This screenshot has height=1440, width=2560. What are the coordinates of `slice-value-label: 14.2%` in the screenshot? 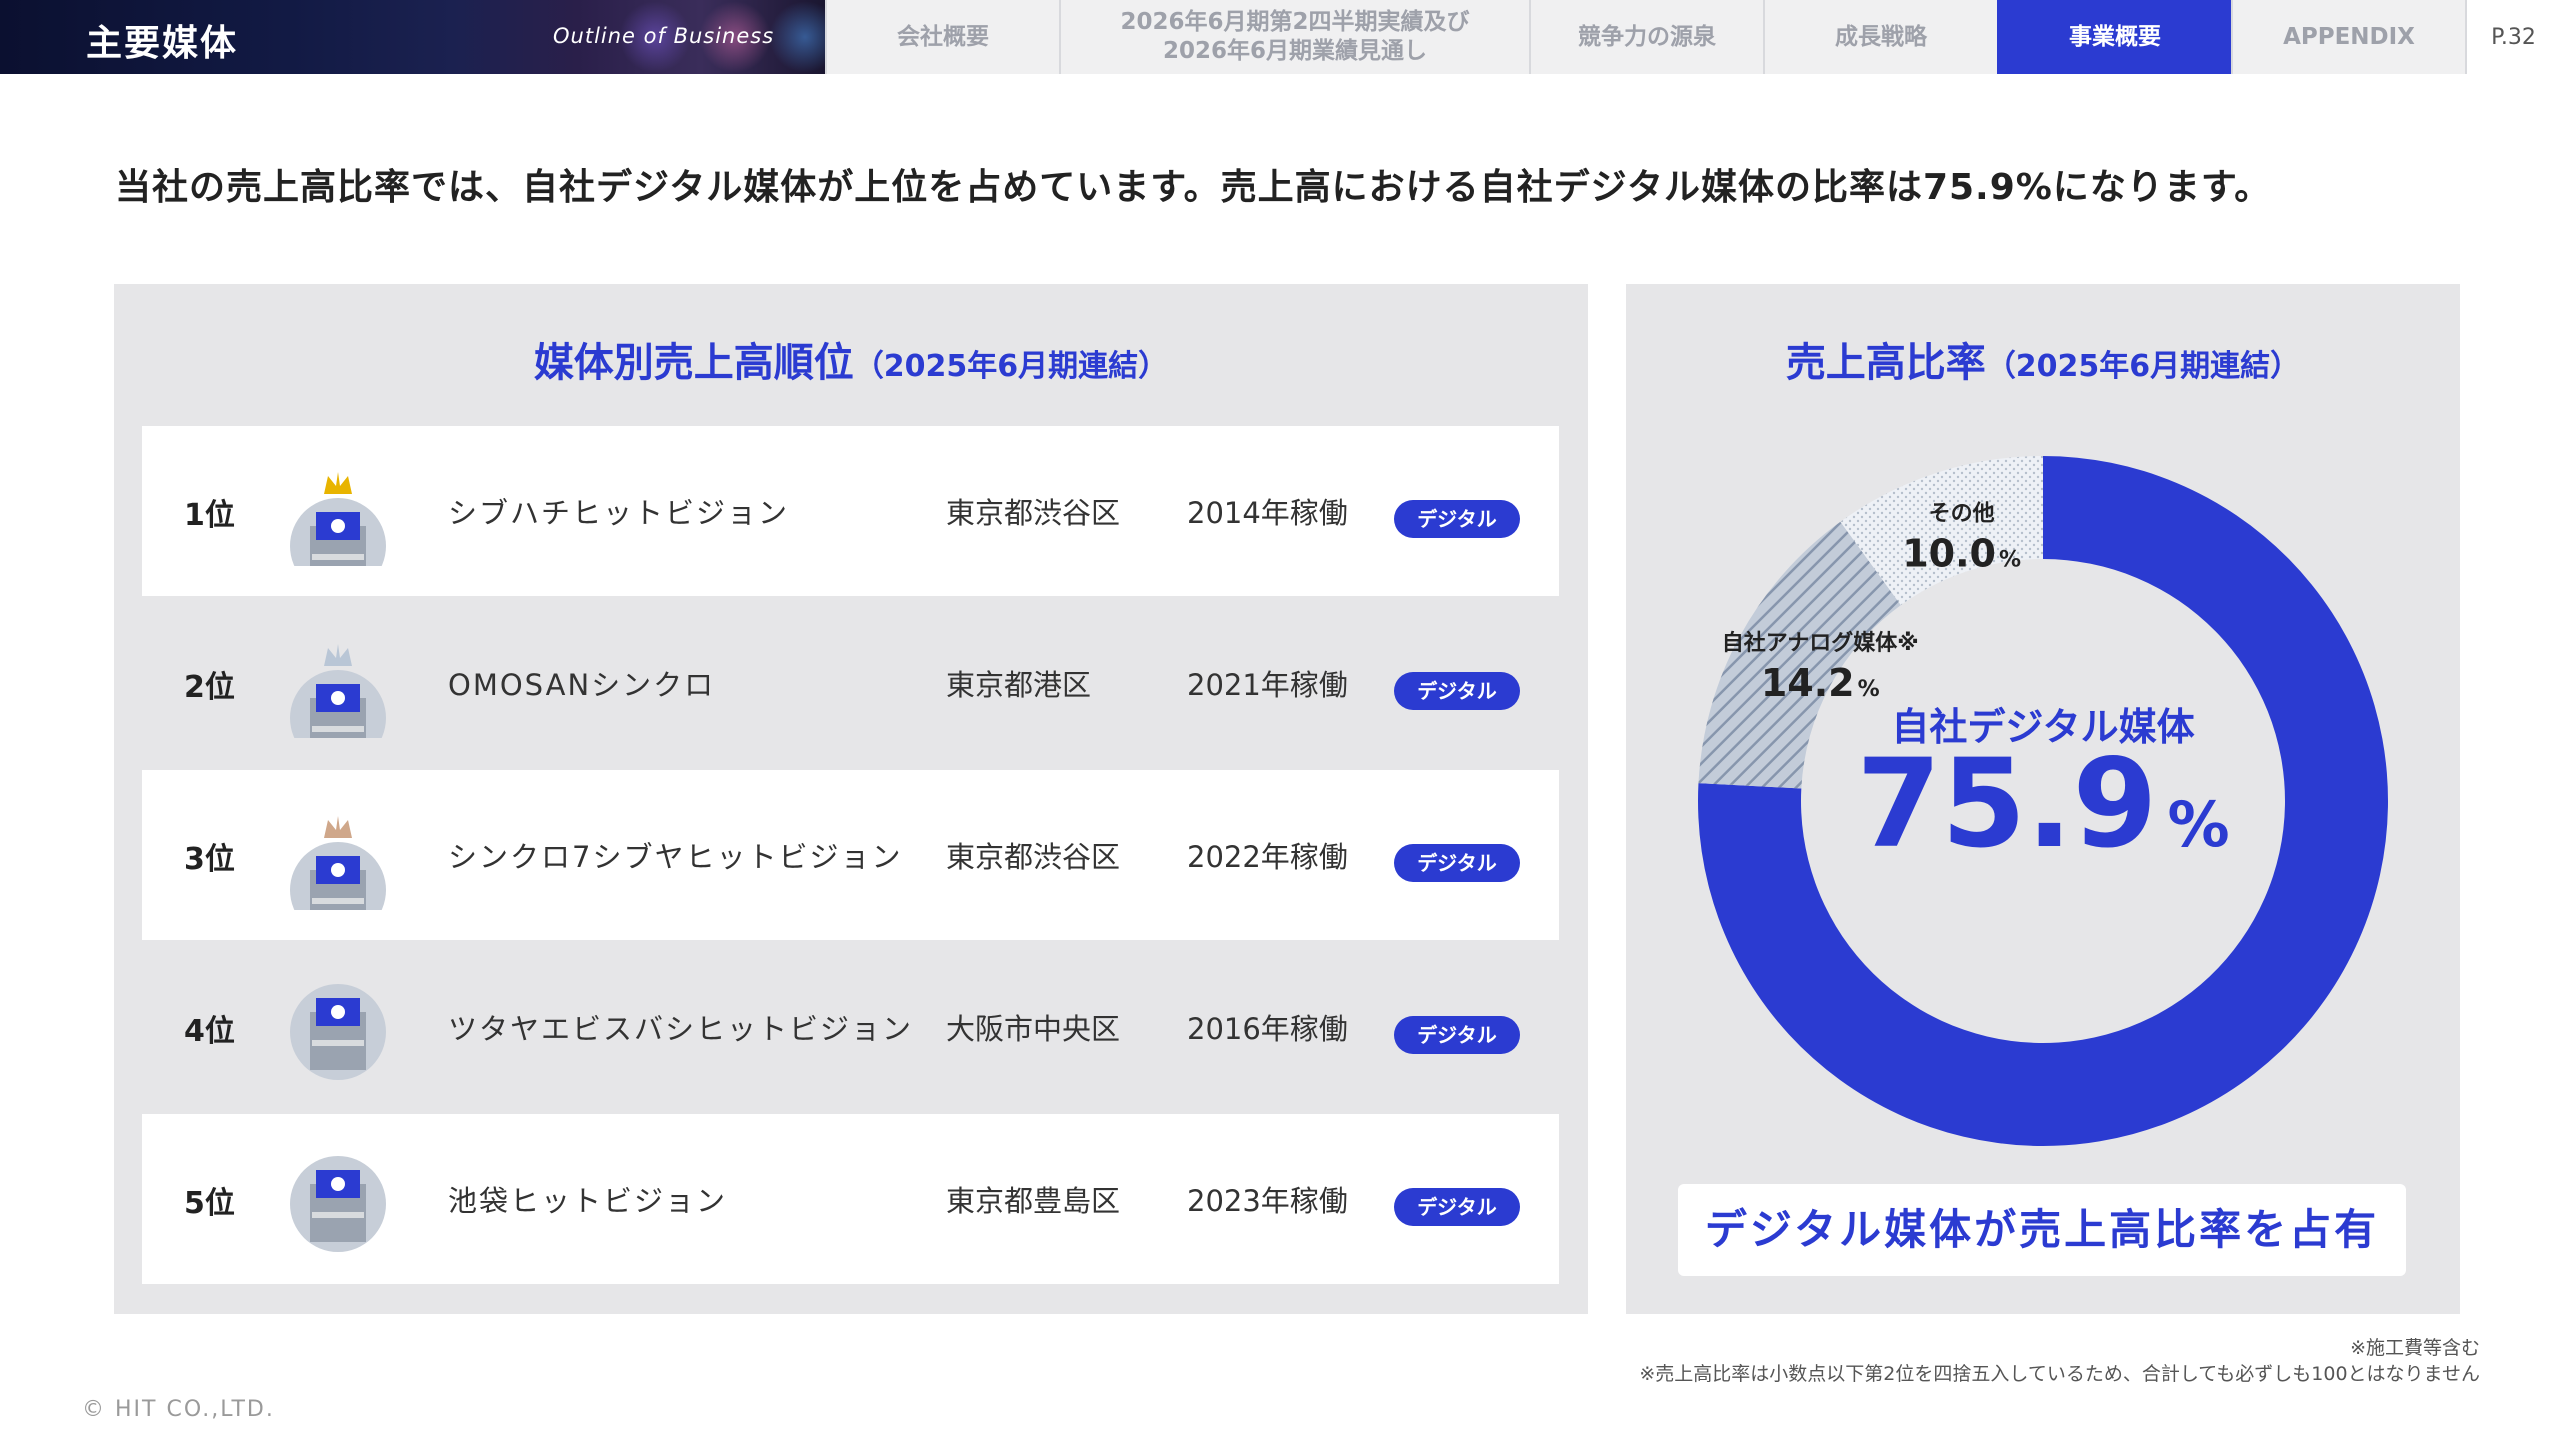 It's located at (1820, 683).